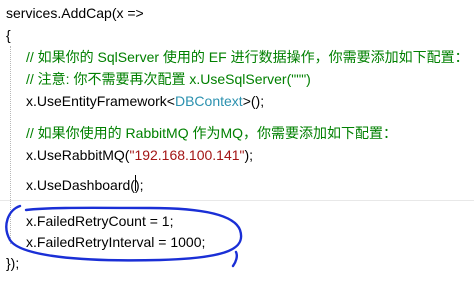 This screenshot has width=474, height=281. I want to click on code-line-addcap: services.AddCap(x =>, so click(75, 13).